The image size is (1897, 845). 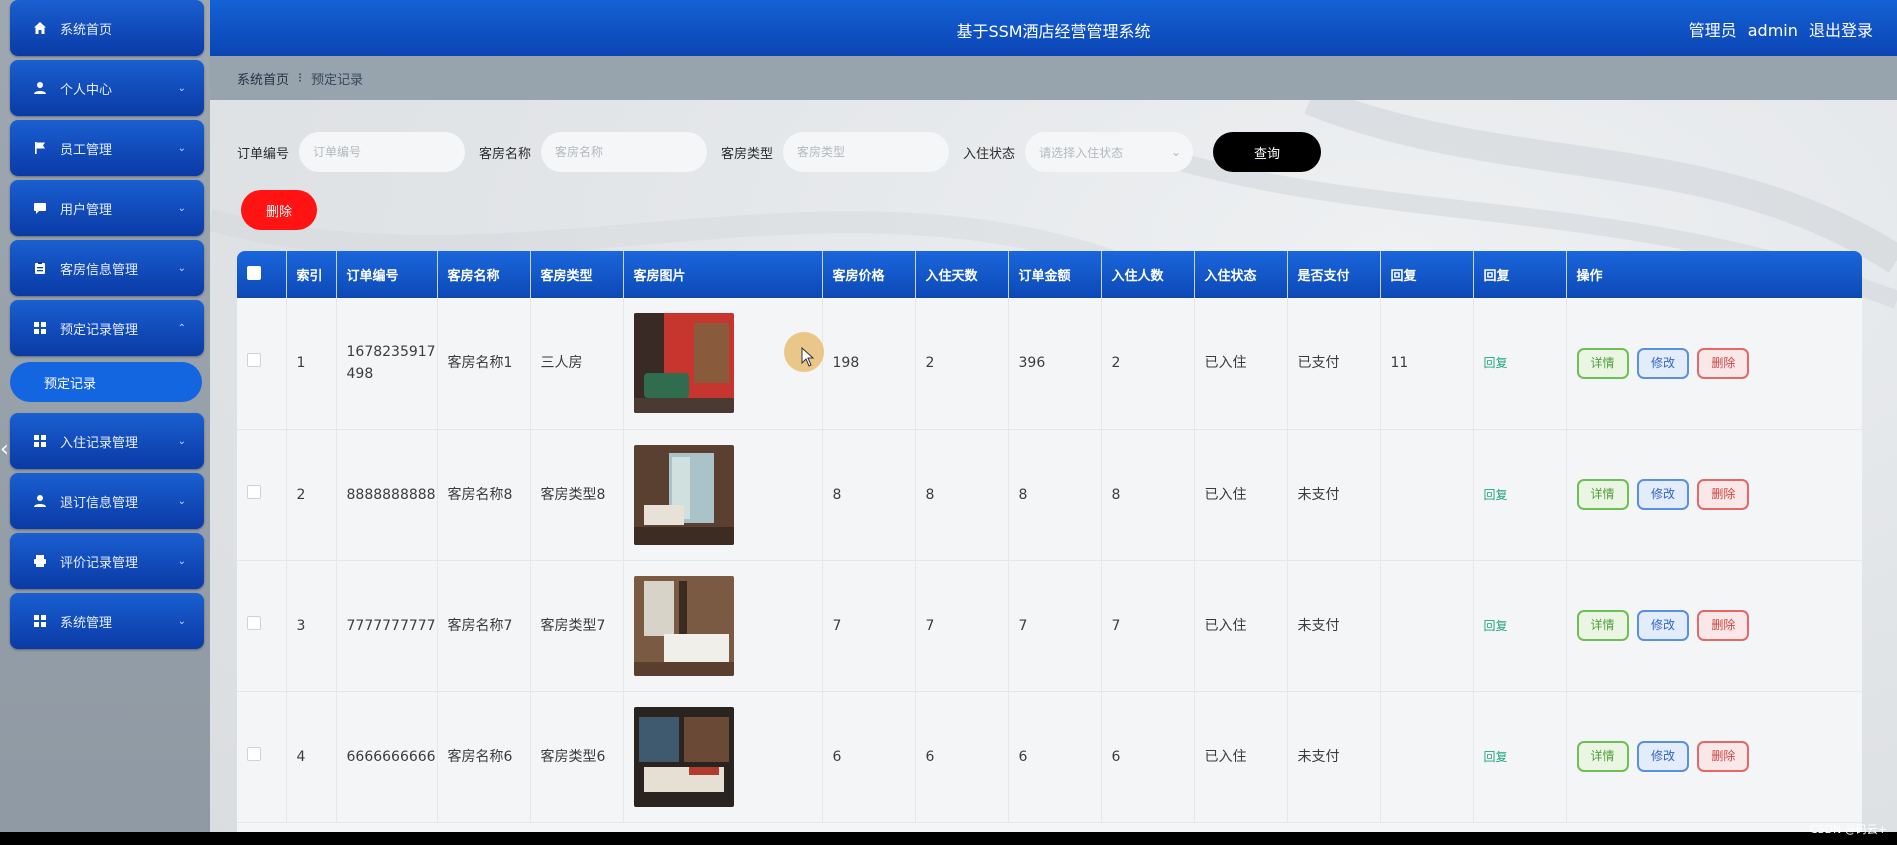 I want to click on header-select-all, so click(x=262, y=274).